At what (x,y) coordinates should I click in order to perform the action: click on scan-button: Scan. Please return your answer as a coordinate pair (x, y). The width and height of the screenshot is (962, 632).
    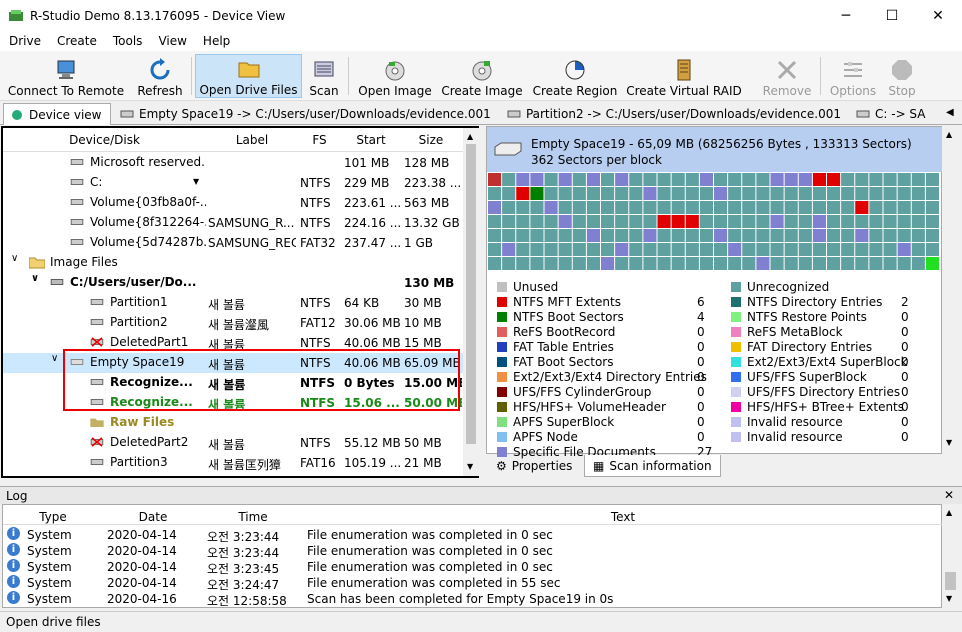
    Looking at the image, I should click on (324, 76).